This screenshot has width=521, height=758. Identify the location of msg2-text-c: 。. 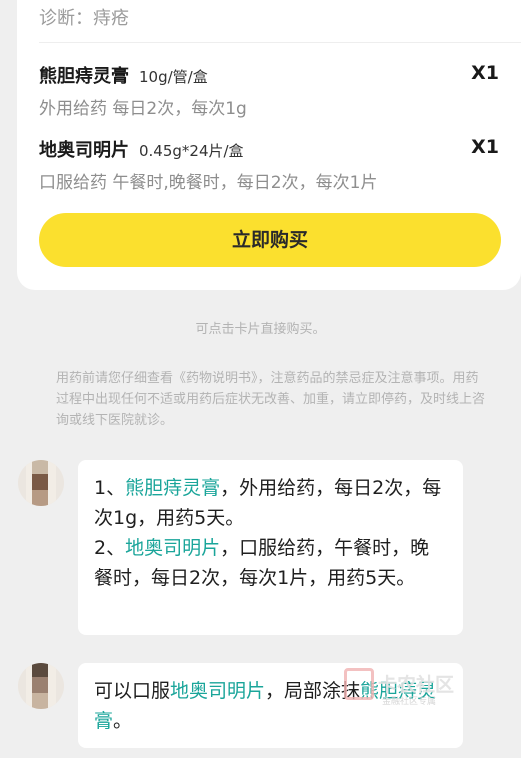
(123, 721).